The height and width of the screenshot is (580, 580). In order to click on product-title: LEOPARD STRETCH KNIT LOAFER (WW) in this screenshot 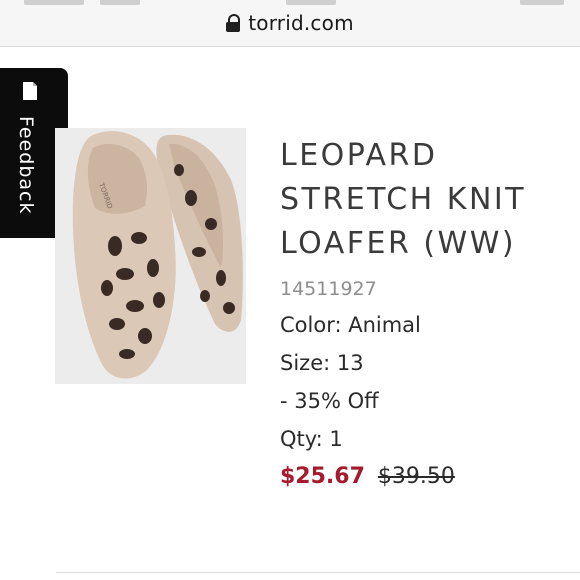, I will do `click(425, 200)`.